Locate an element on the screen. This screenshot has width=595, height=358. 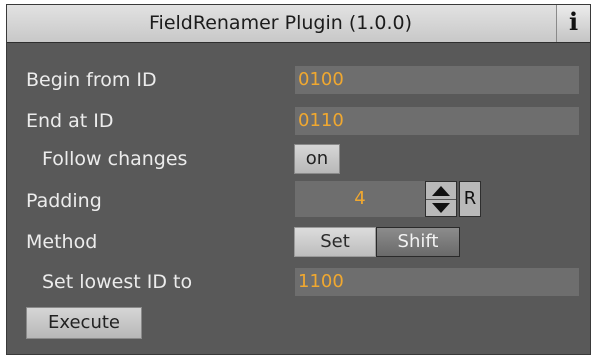
execute-button: Execute is located at coordinates (84, 323).